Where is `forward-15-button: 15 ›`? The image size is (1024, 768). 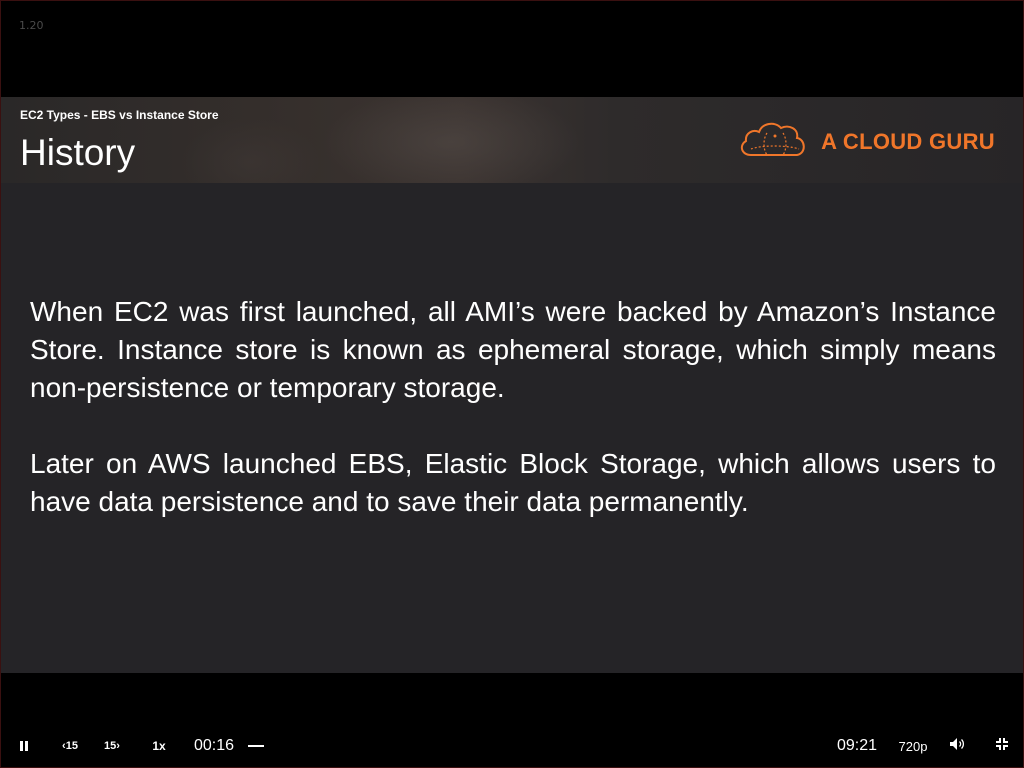
forward-15-button: 15 › is located at coordinates (112, 746).